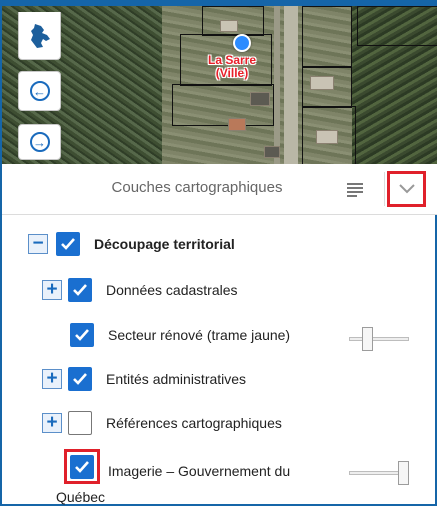  I want to click on layer-row: Secteur rénové (trame jaune), so click(180, 335).